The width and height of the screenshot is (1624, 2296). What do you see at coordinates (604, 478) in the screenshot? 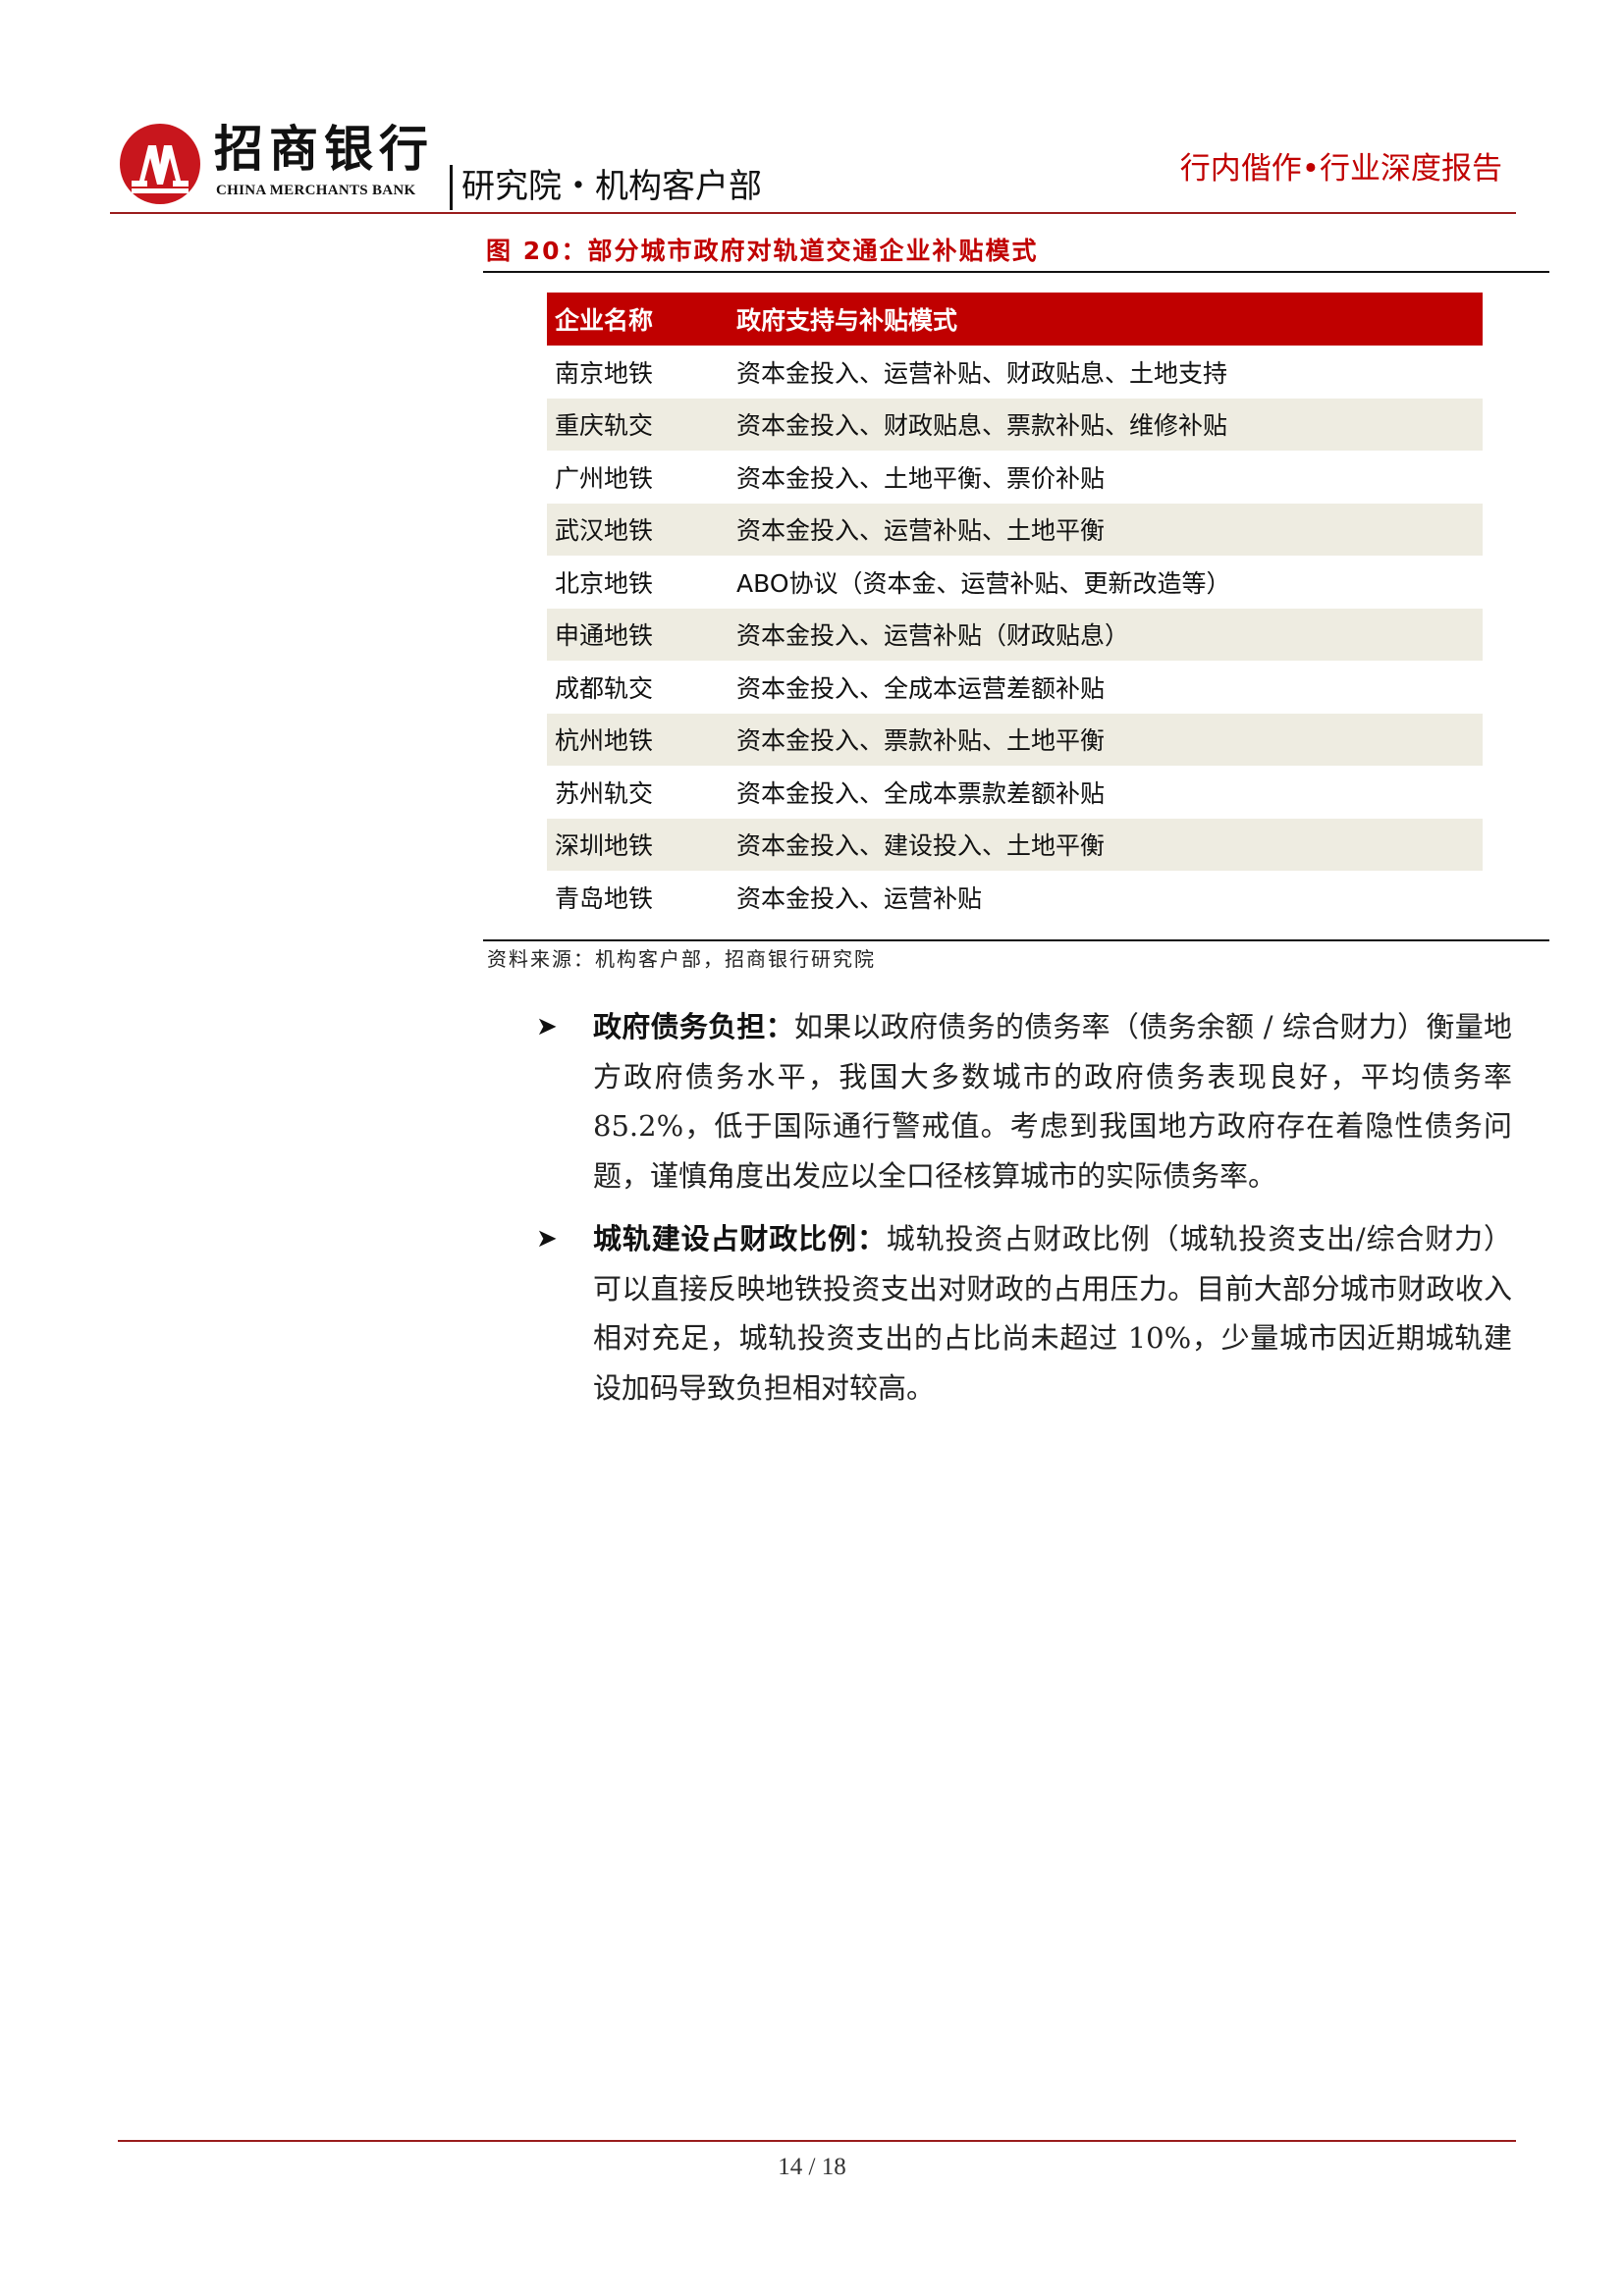
I see `company-cell: 广州地铁` at bounding box center [604, 478].